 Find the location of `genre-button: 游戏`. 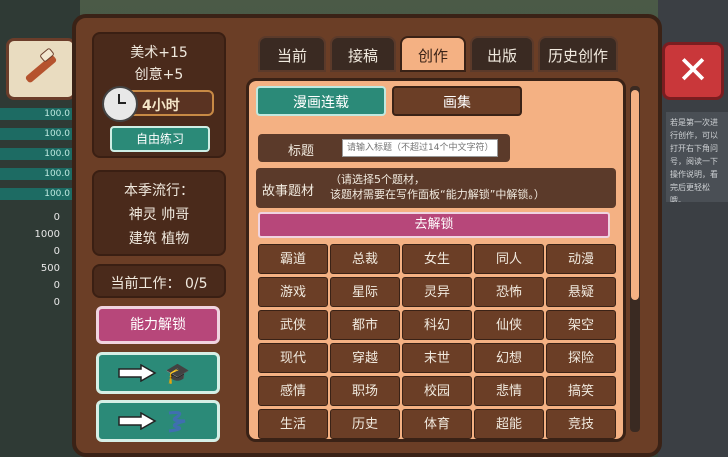

genre-button: 游戏 is located at coordinates (293, 292).